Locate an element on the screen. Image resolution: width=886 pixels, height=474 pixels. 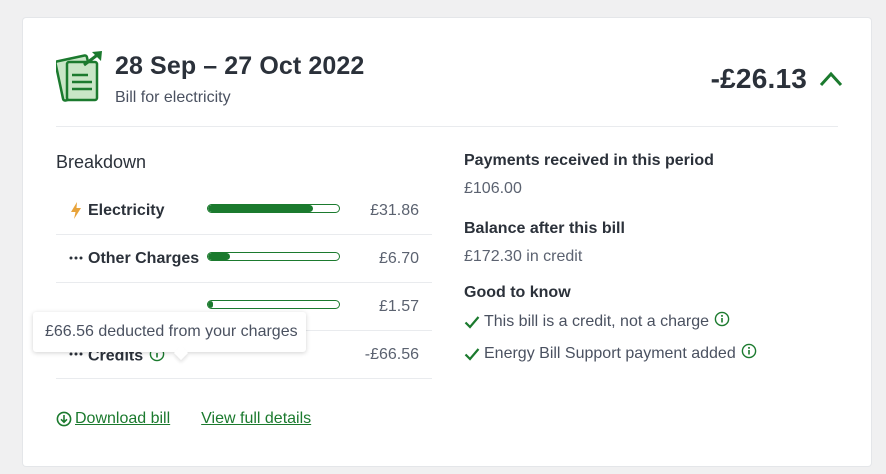
lightning-icon is located at coordinates (76, 210).